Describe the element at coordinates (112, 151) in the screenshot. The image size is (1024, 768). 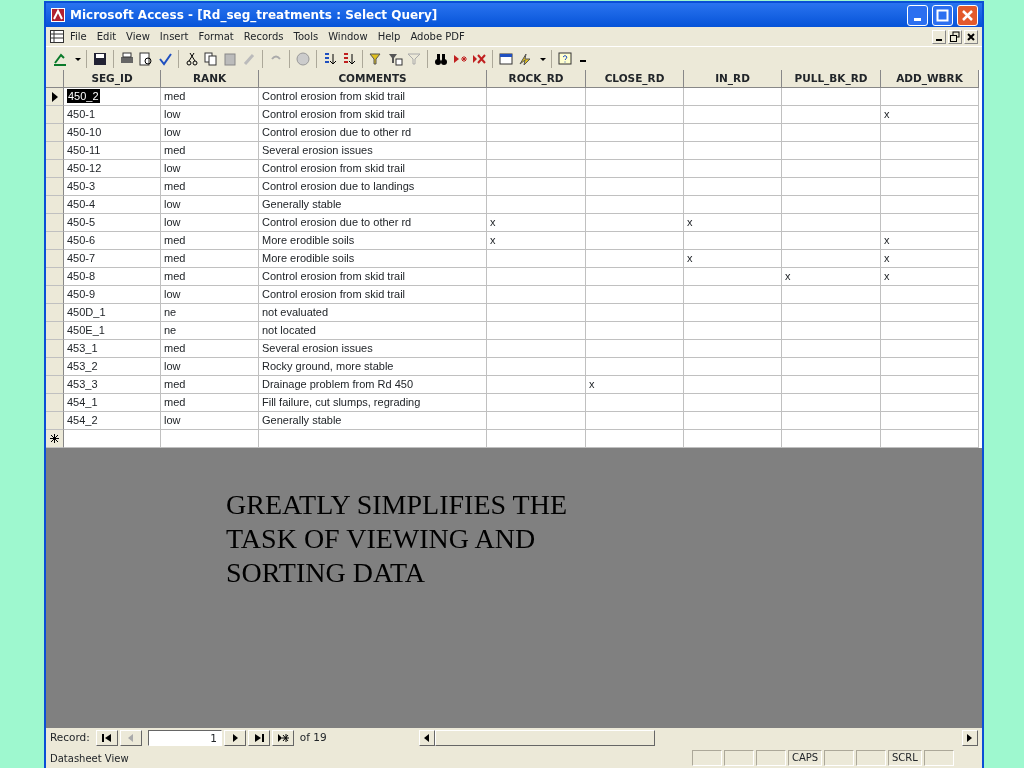
I see `table-cell: 450-11` at that location.